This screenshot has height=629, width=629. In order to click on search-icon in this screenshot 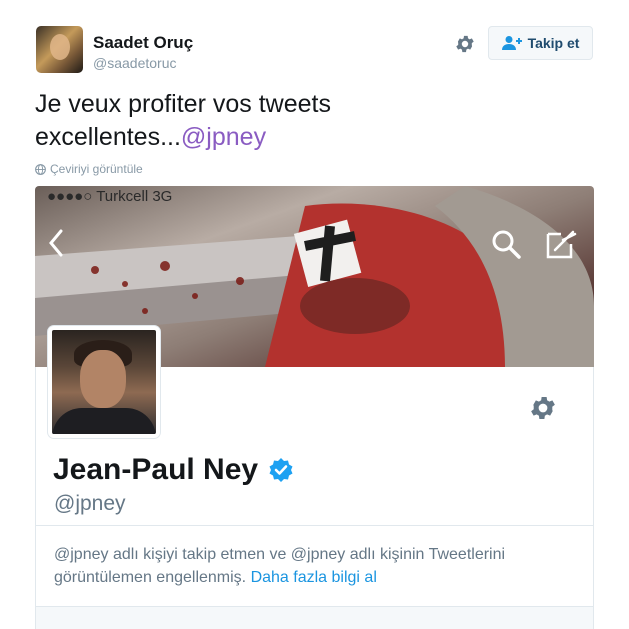, I will do `click(506, 244)`.